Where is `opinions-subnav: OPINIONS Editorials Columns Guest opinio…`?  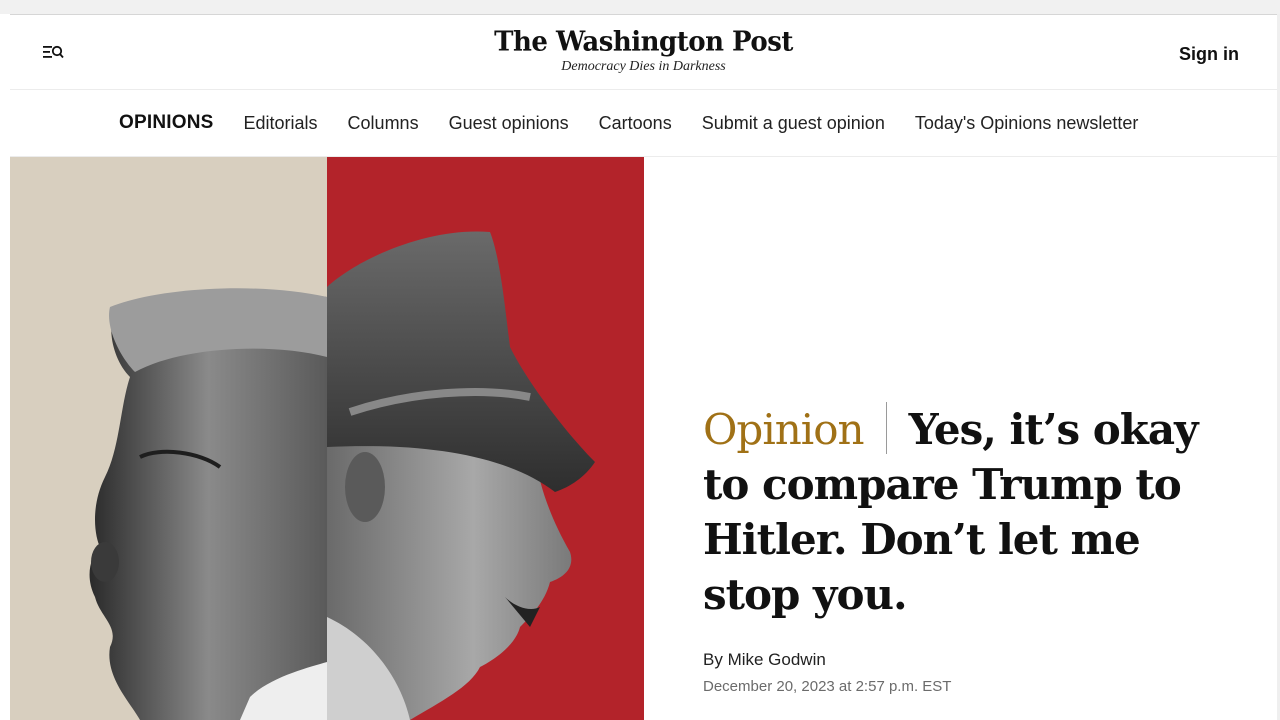
opinions-subnav: OPINIONS Editorials Columns Guest opinio… is located at coordinates (643, 123).